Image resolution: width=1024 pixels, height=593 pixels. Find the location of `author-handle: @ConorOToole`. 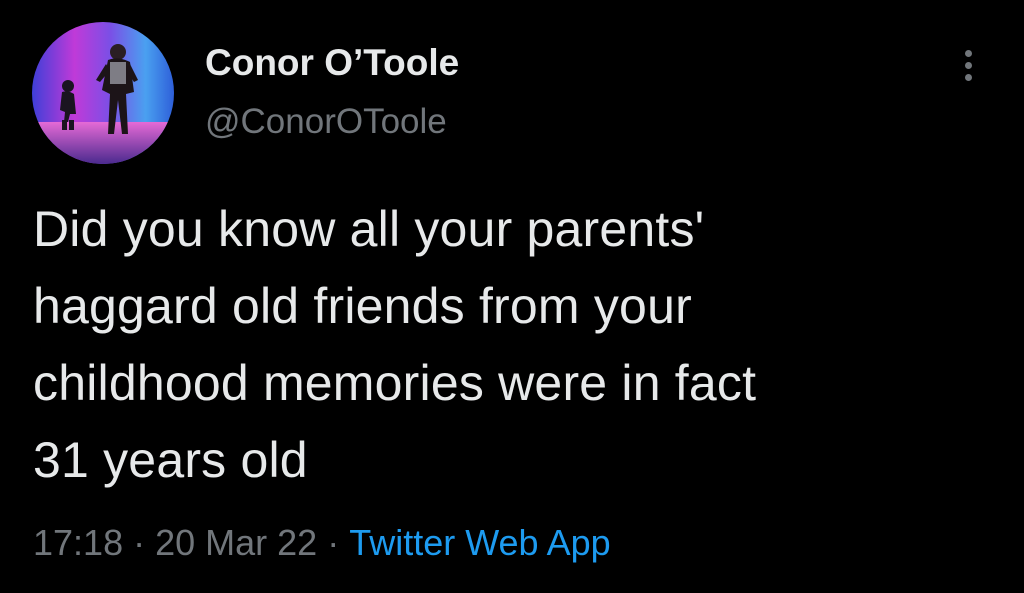

author-handle: @ConorOToole is located at coordinates (332, 122).